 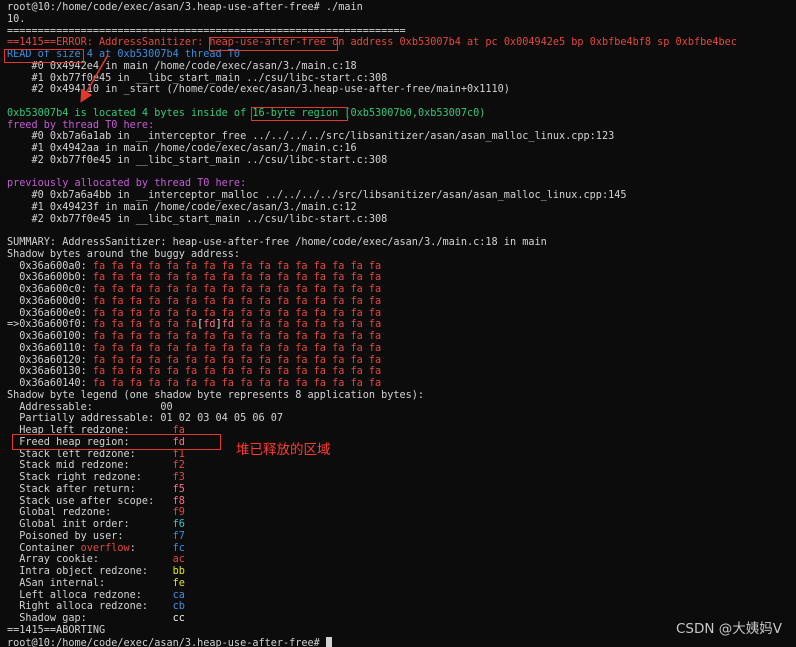 I want to click on annotation-note: 堆已释放的区域, so click(x=283, y=450).